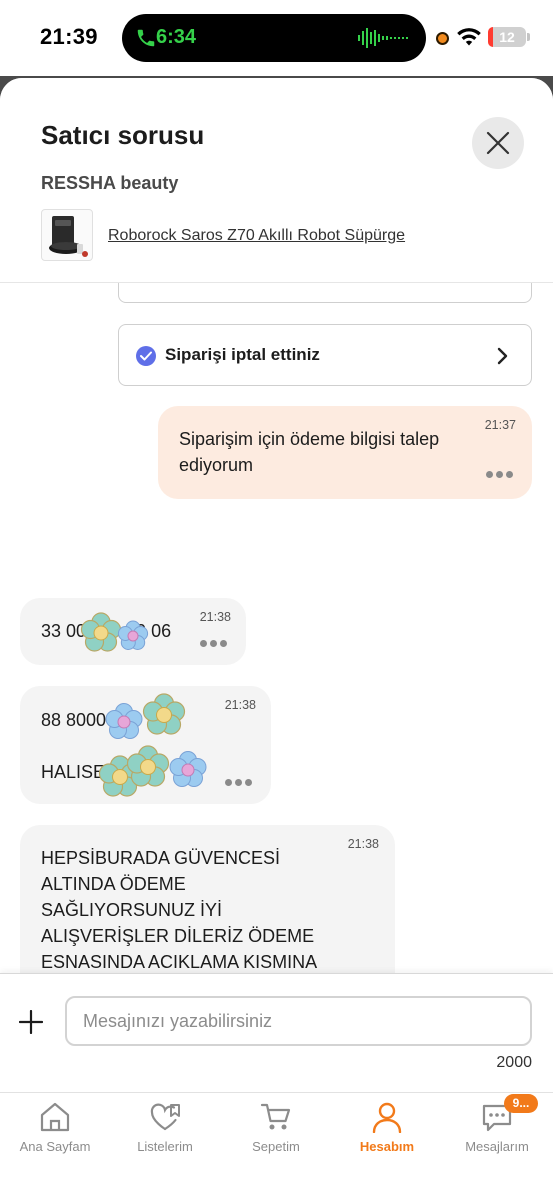 The height and width of the screenshot is (1200, 553). I want to click on nav-label: Listelerim, so click(165, 1146).